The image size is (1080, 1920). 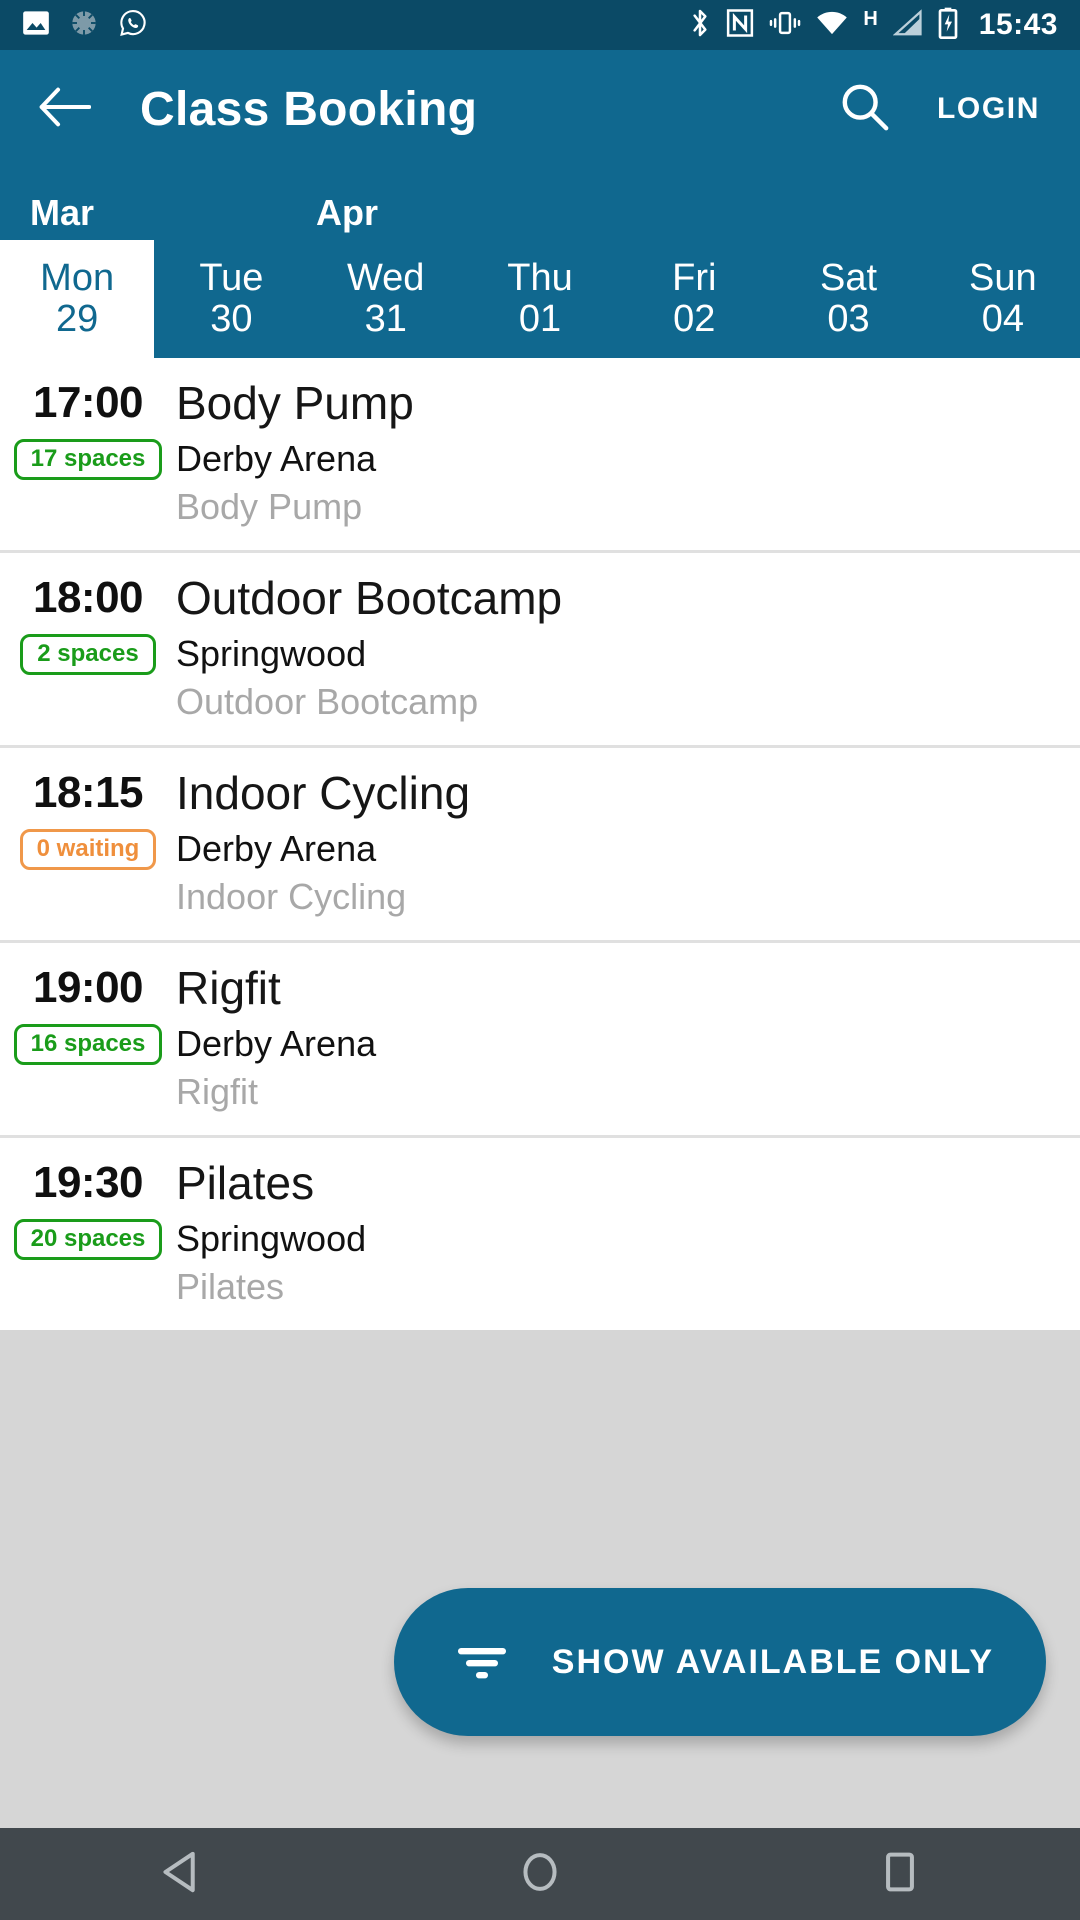 I want to click on day-tab-fri: Fri 02, so click(x=694, y=299).